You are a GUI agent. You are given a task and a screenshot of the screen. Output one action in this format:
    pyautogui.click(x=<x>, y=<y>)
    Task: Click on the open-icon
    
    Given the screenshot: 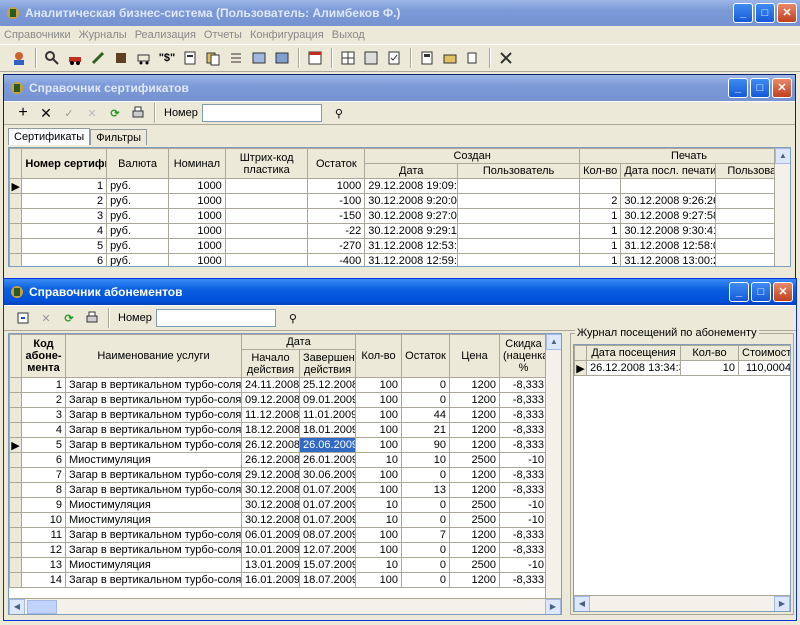 What is the action you would take?
    pyautogui.click(x=23, y=318)
    